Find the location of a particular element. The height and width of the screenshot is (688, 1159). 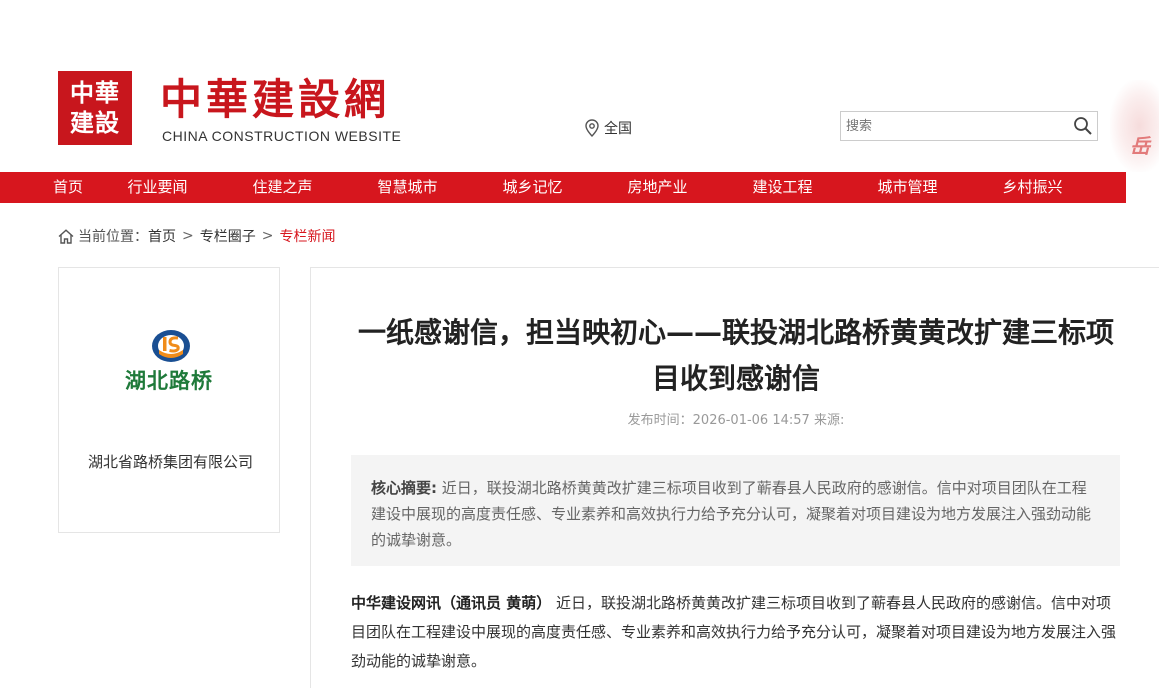

search-button is located at coordinates (1083, 126).